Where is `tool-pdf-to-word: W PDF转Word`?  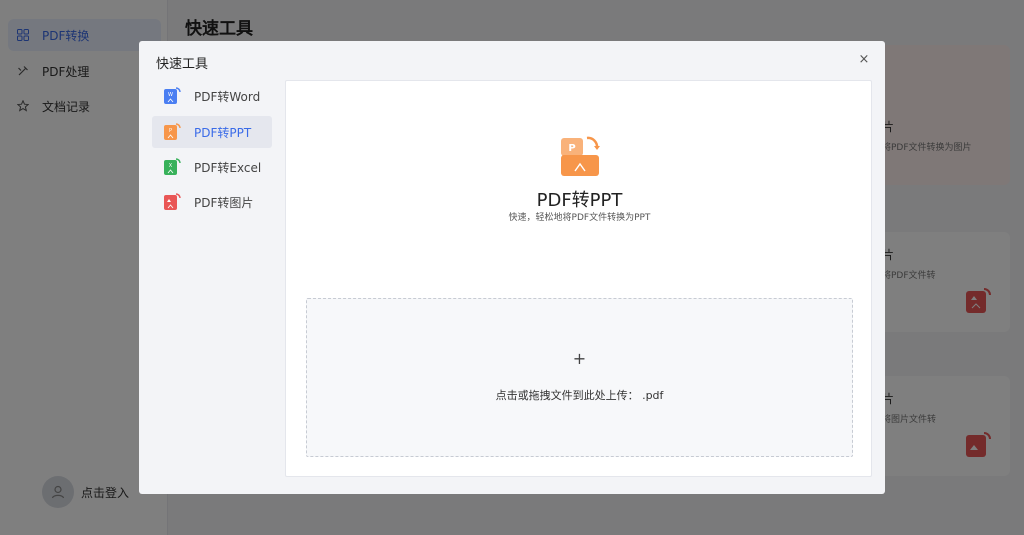
tool-pdf-to-word: W PDF转Word is located at coordinates (212, 96).